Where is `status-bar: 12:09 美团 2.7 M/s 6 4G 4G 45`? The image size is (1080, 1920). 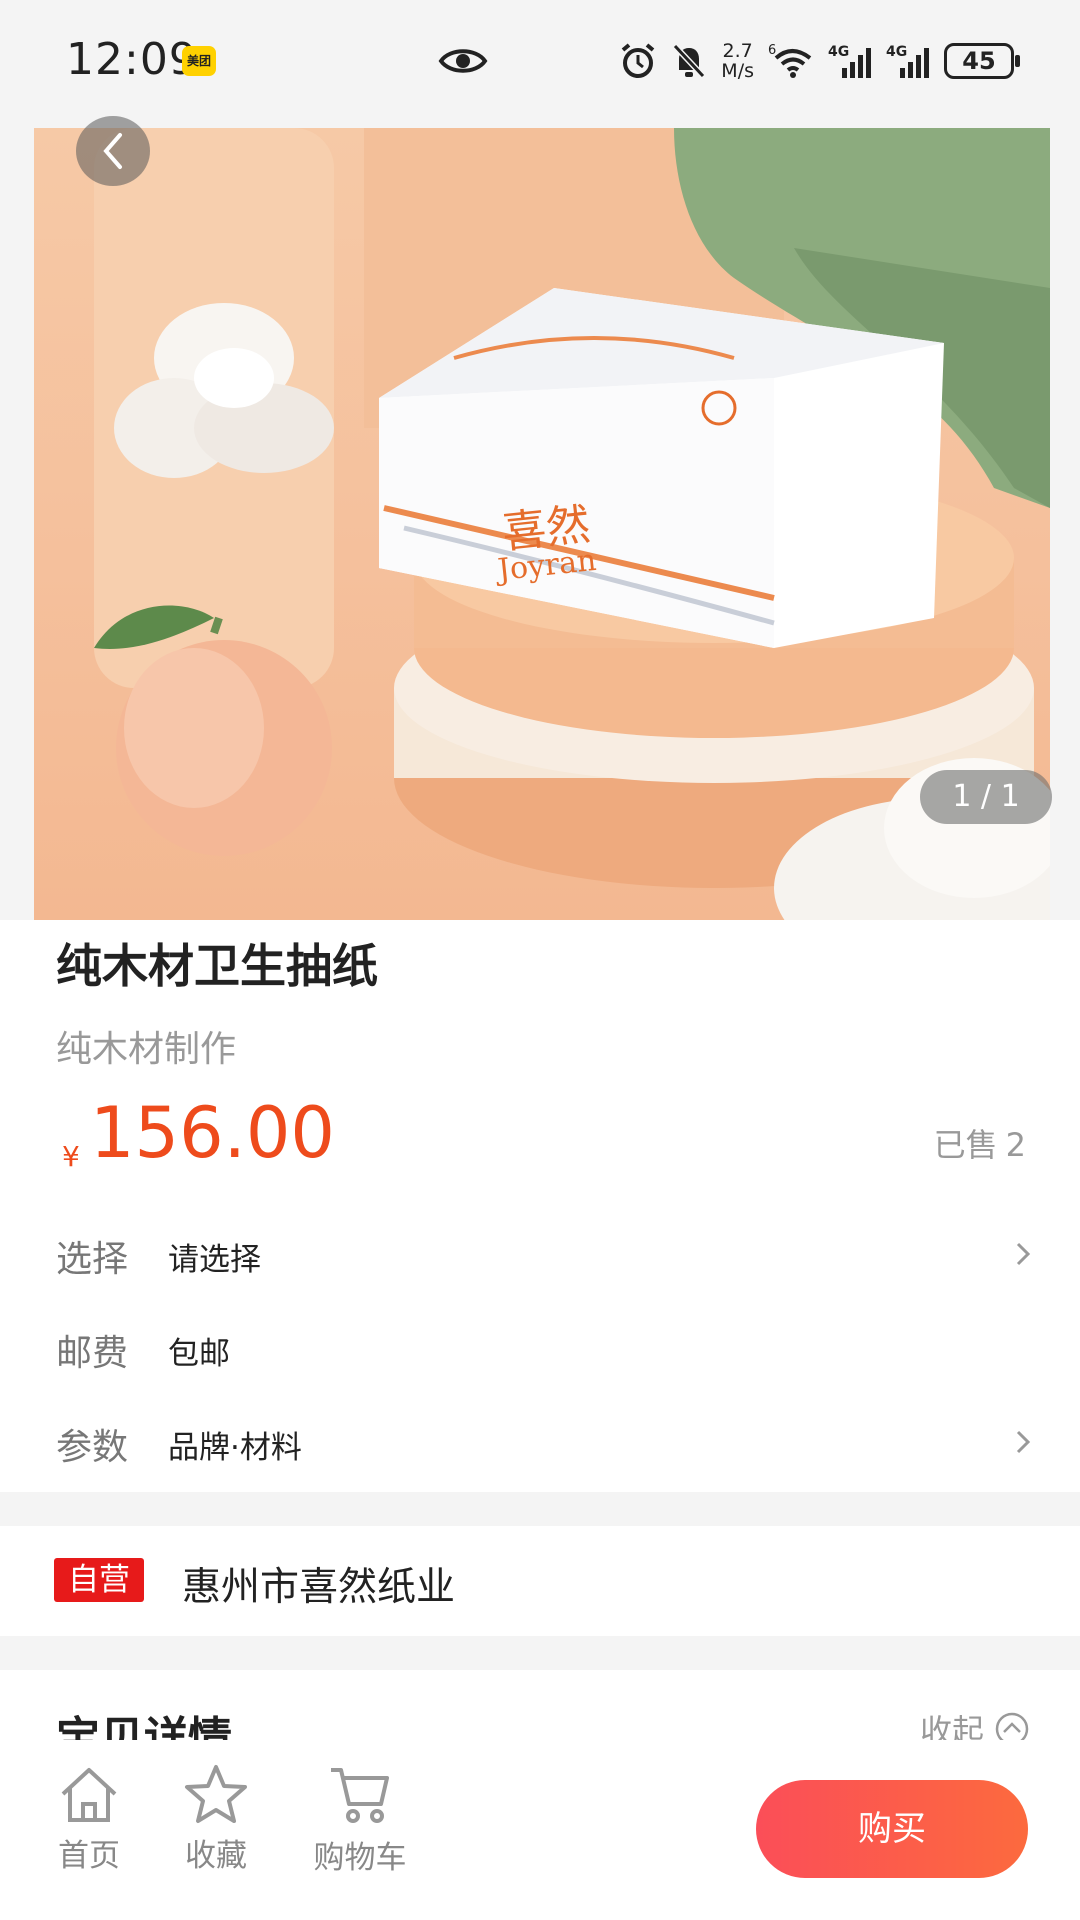 status-bar: 12:09 美团 2.7 M/s 6 4G 4G 45 is located at coordinates (540, 61).